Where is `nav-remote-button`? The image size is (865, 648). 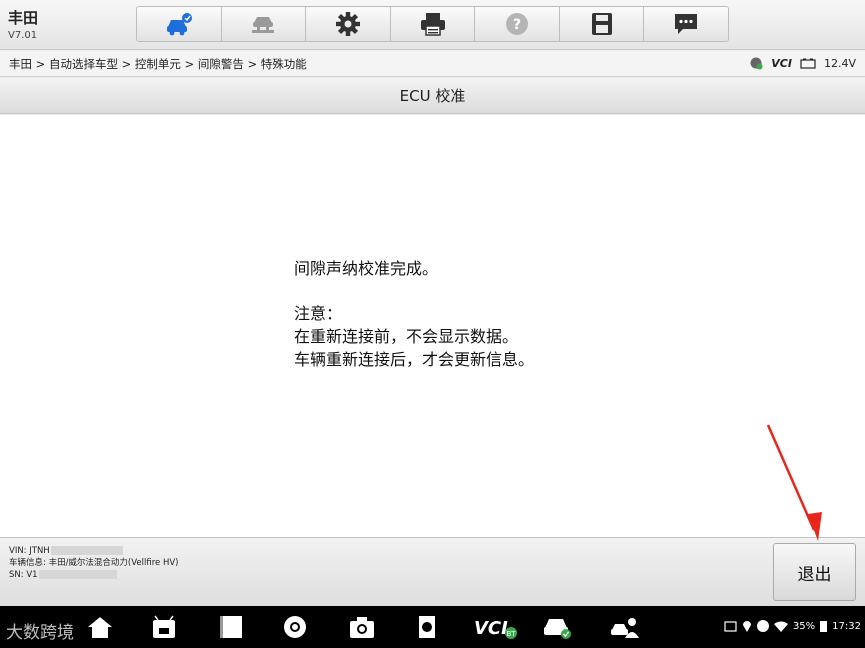 nav-remote-button is located at coordinates (625, 627).